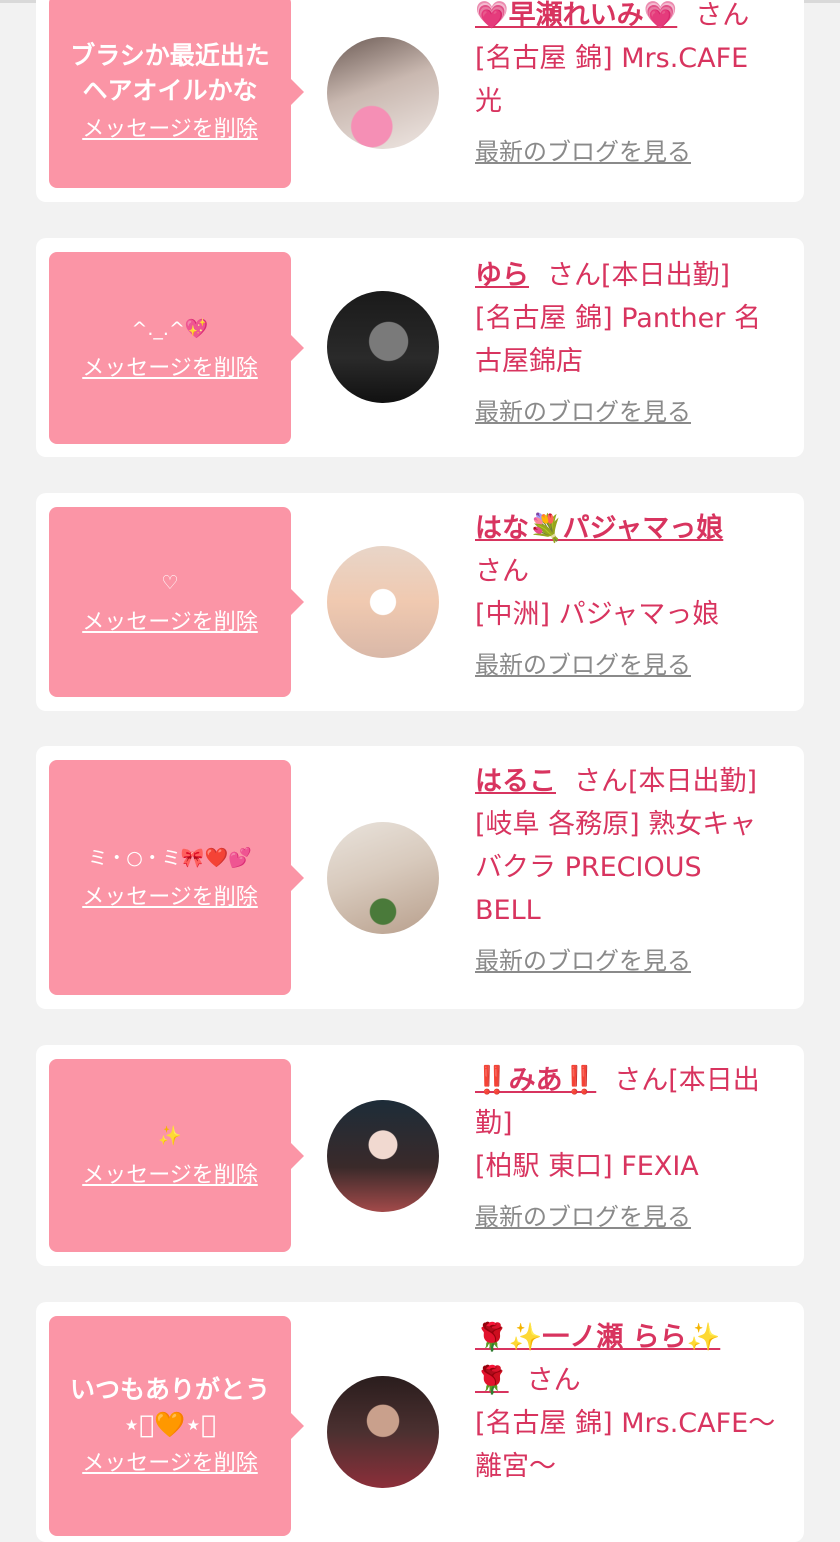 The image size is (840, 1542). Describe the element at coordinates (170, 328) in the screenshot. I see `message-text: ^._.^💖` at that location.